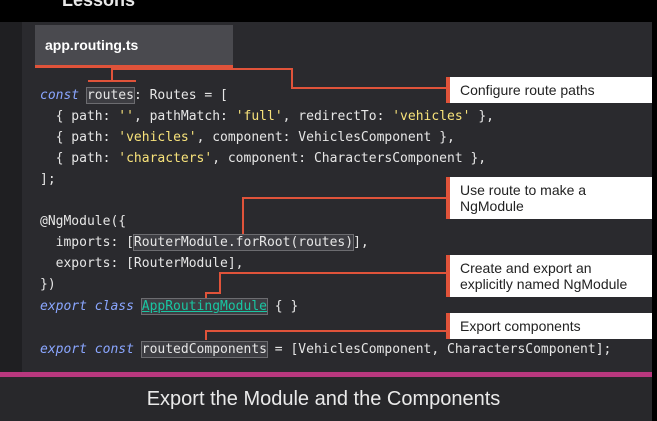  I want to click on slide-caption: Export the Module and the Components, so click(323, 399).